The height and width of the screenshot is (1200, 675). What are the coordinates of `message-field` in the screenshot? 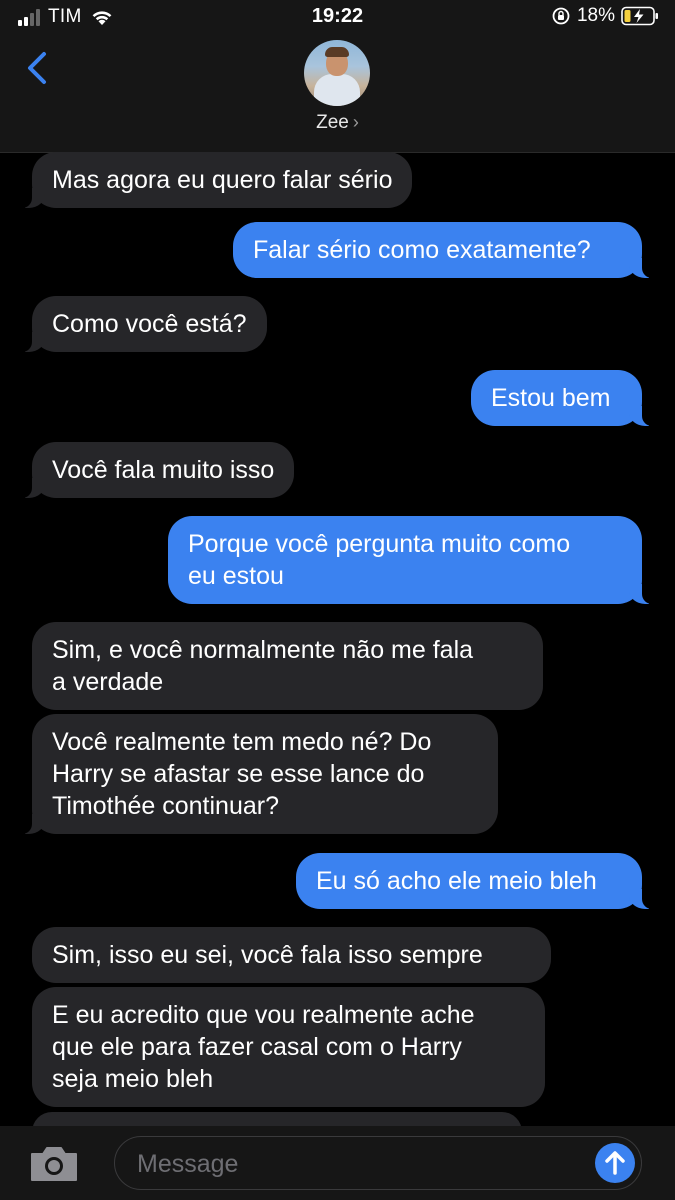 It's located at (378, 1163).